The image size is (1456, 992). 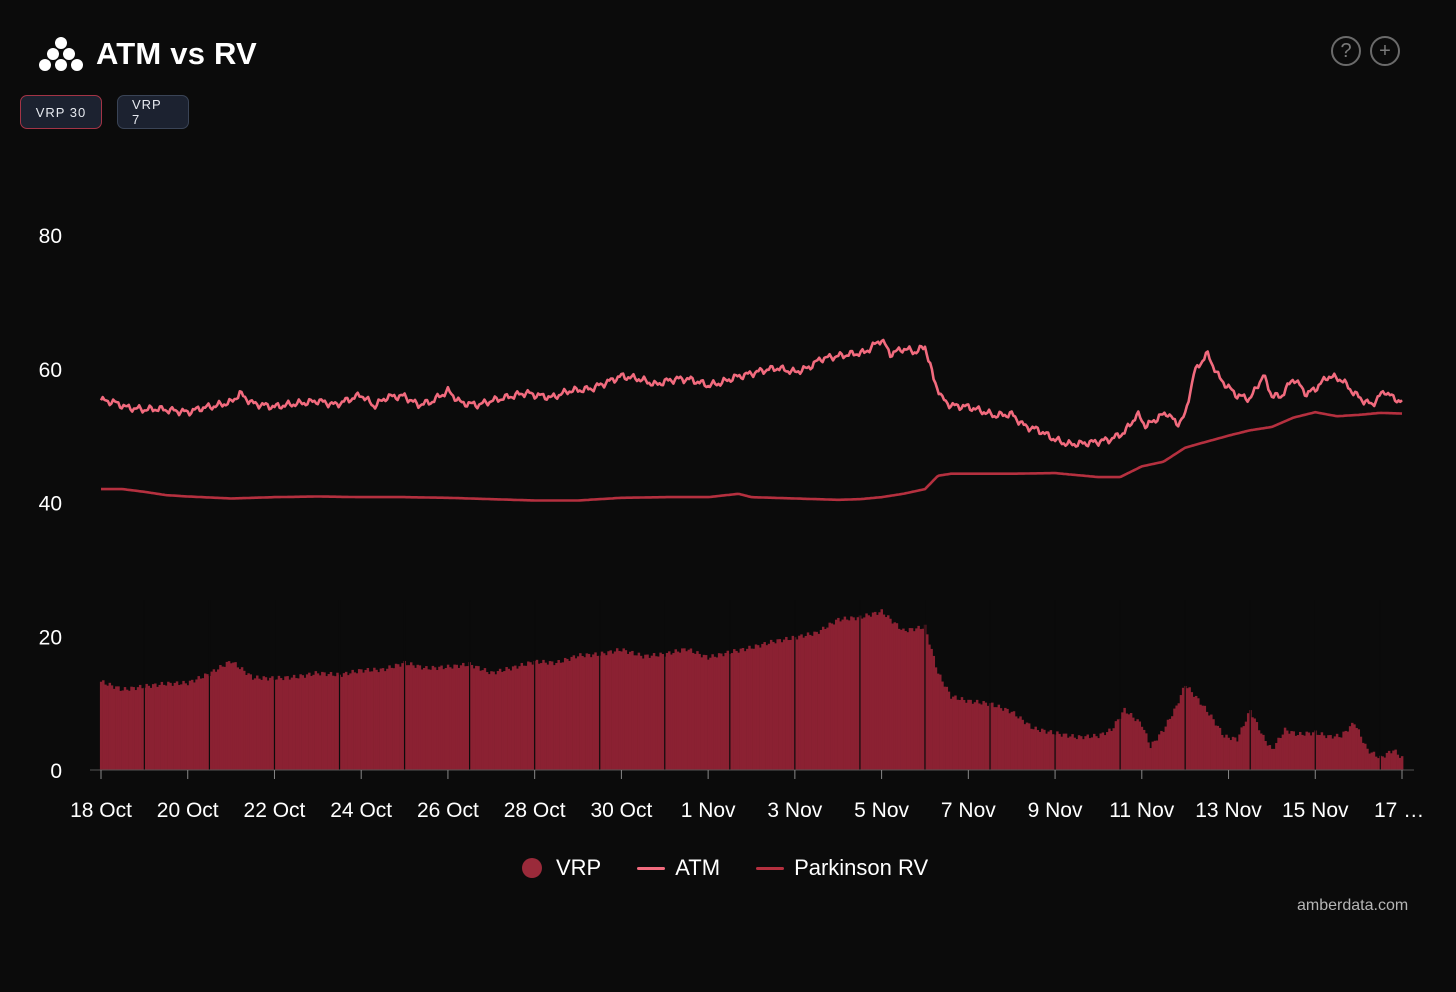 What do you see at coordinates (678, 868) in the screenshot?
I see `legend-item-atm: ATM` at bounding box center [678, 868].